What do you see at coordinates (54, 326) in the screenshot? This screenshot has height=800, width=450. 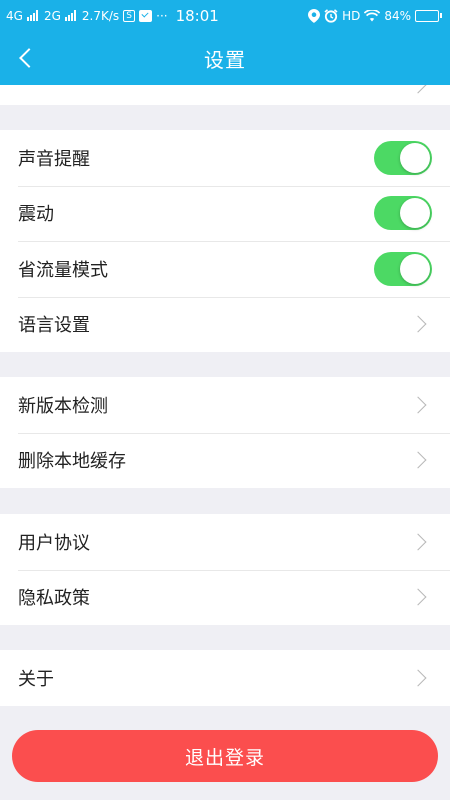 I see `setting-label: 语言设置` at bounding box center [54, 326].